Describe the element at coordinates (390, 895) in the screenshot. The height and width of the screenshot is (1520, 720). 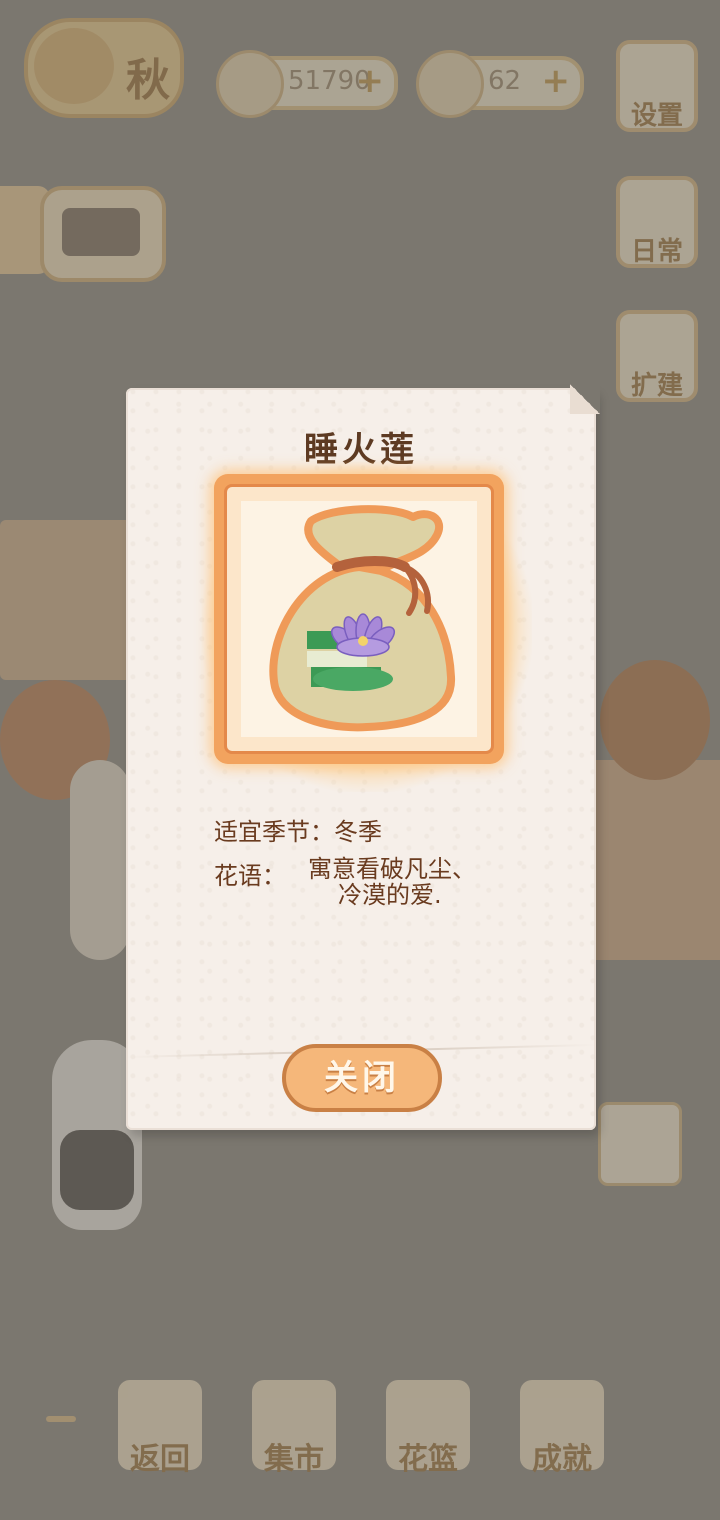
I see `flower-language-line2: 冷漠的爱.` at that location.